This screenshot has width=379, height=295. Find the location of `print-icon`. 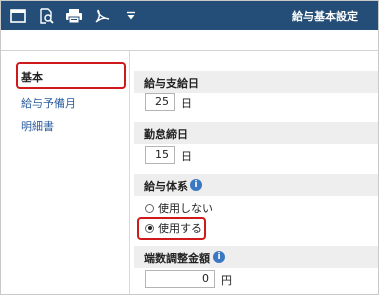

print-icon is located at coordinates (74, 16).